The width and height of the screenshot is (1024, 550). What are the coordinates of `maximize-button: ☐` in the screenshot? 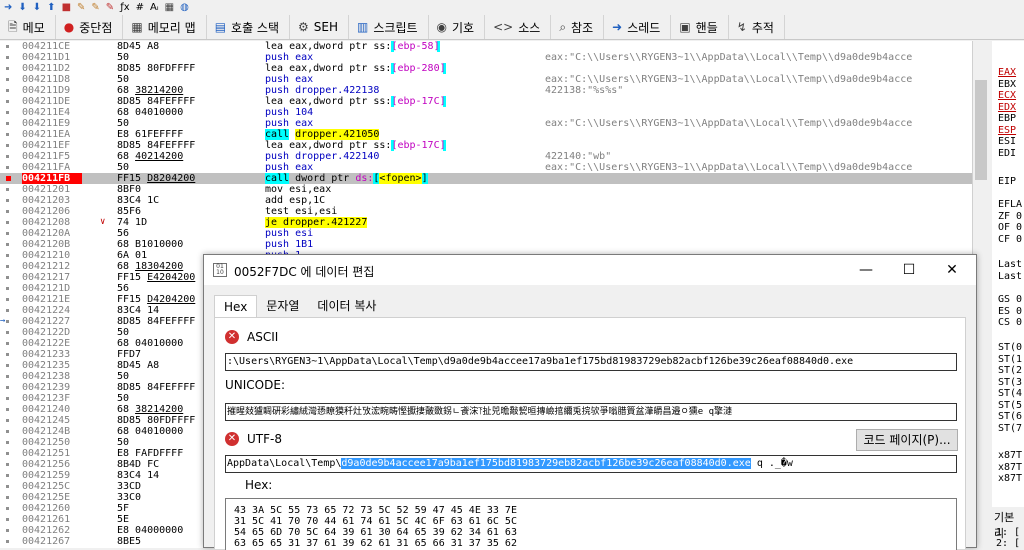 It's located at (909, 270).